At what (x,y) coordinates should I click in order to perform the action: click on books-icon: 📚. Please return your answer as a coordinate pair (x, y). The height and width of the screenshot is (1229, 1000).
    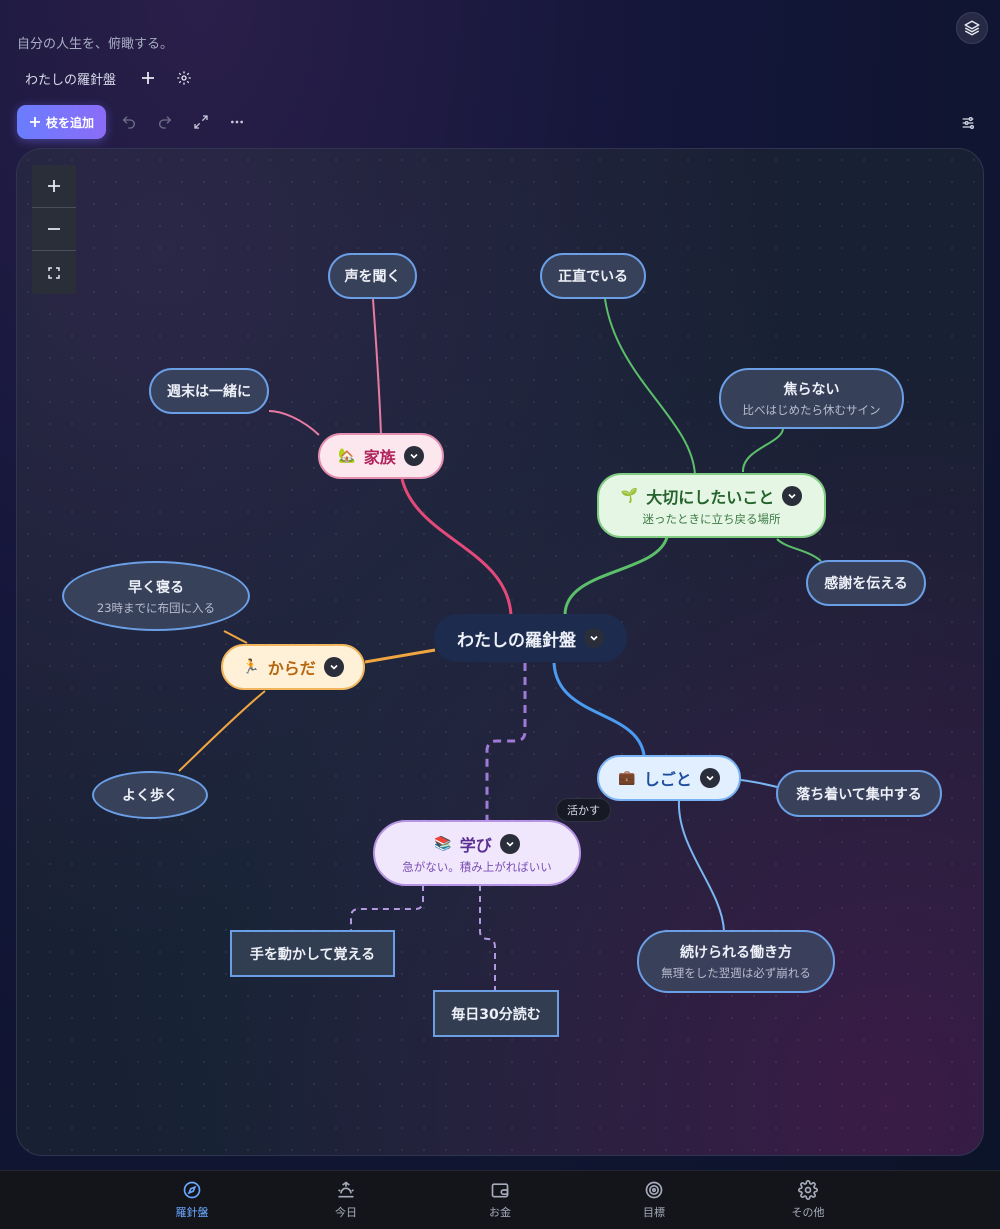
    Looking at the image, I should click on (443, 843).